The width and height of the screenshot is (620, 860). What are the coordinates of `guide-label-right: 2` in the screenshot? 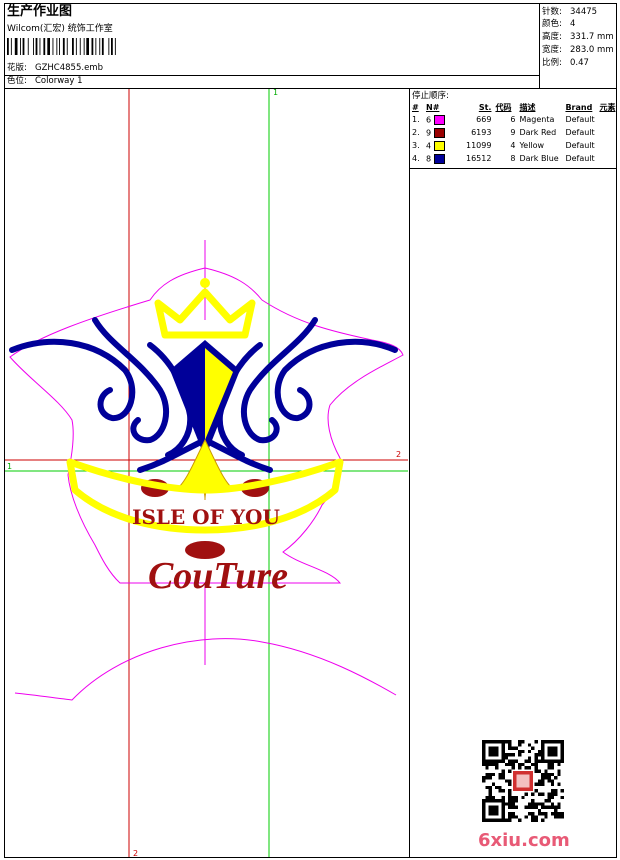 It's located at (398, 454).